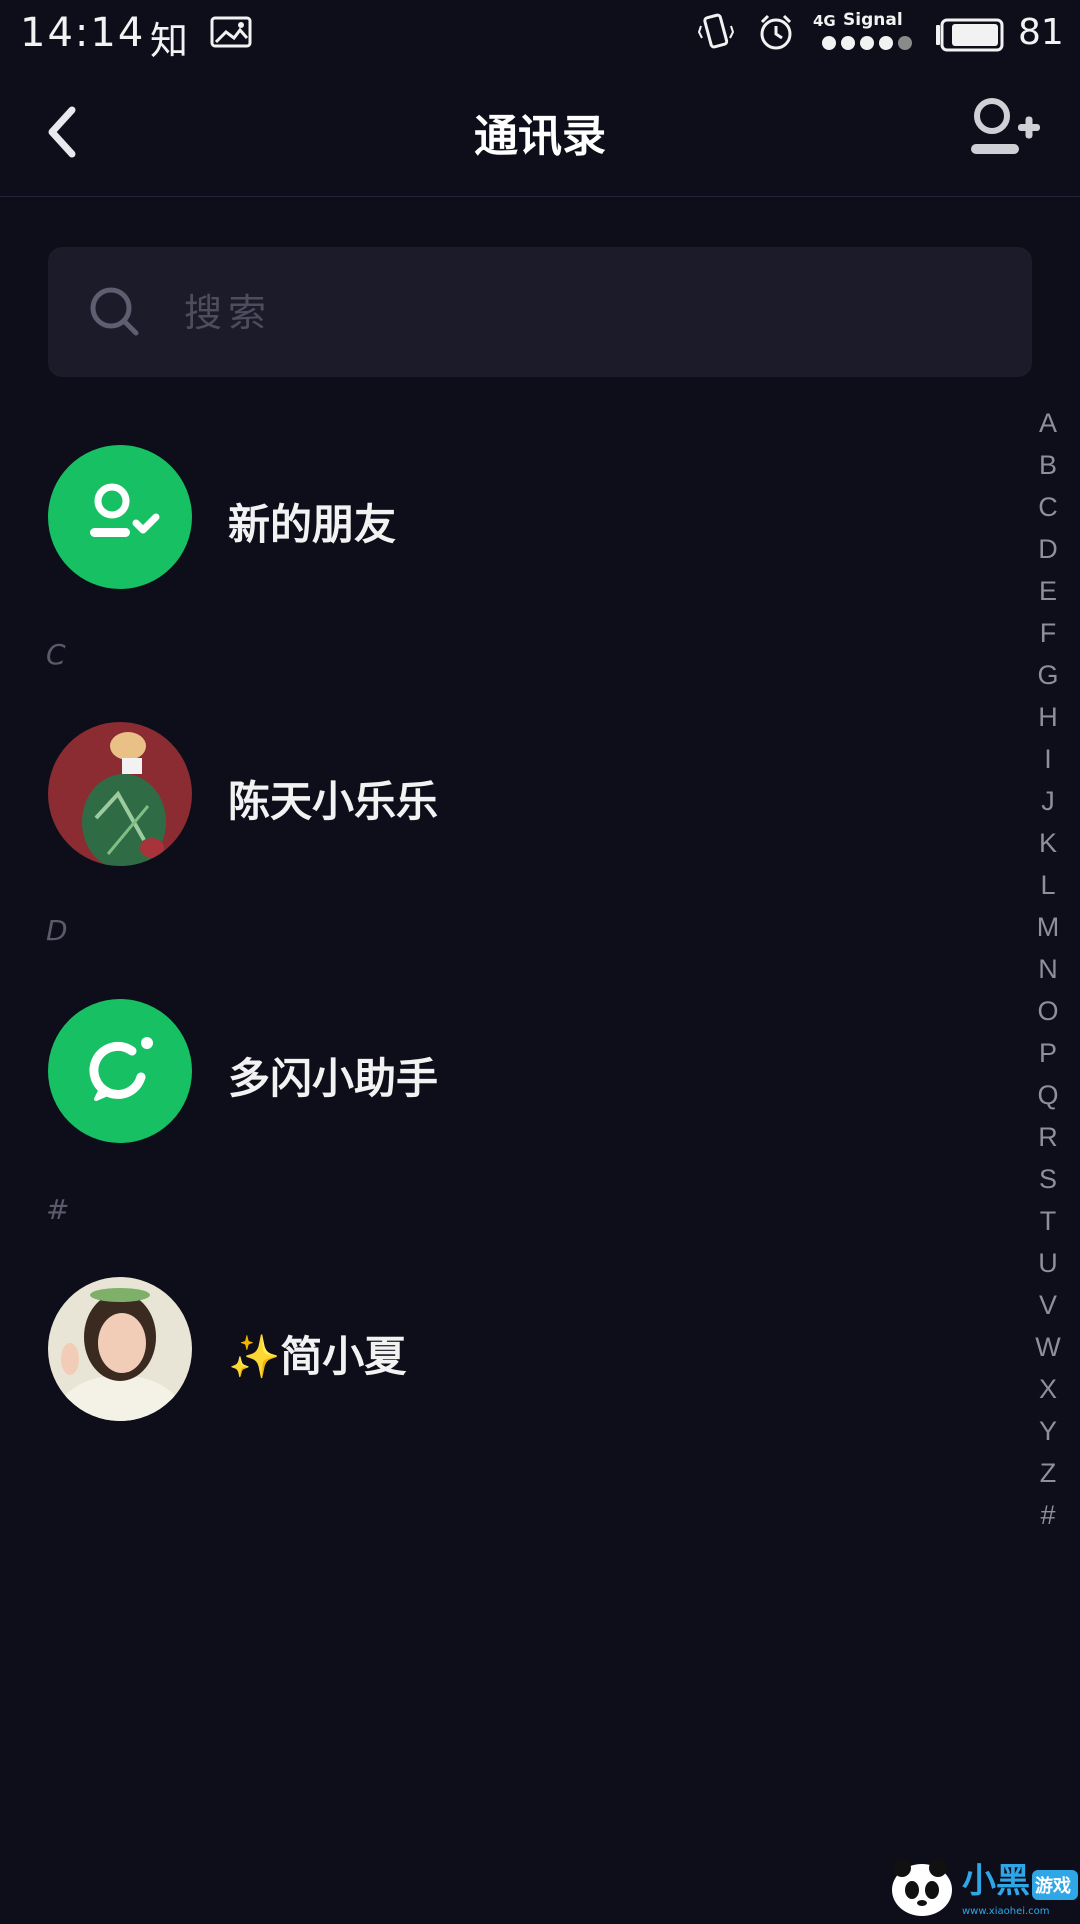  What do you see at coordinates (231, 34) in the screenshot?
I see `gallery-icon` at bounding box center [231, 34].